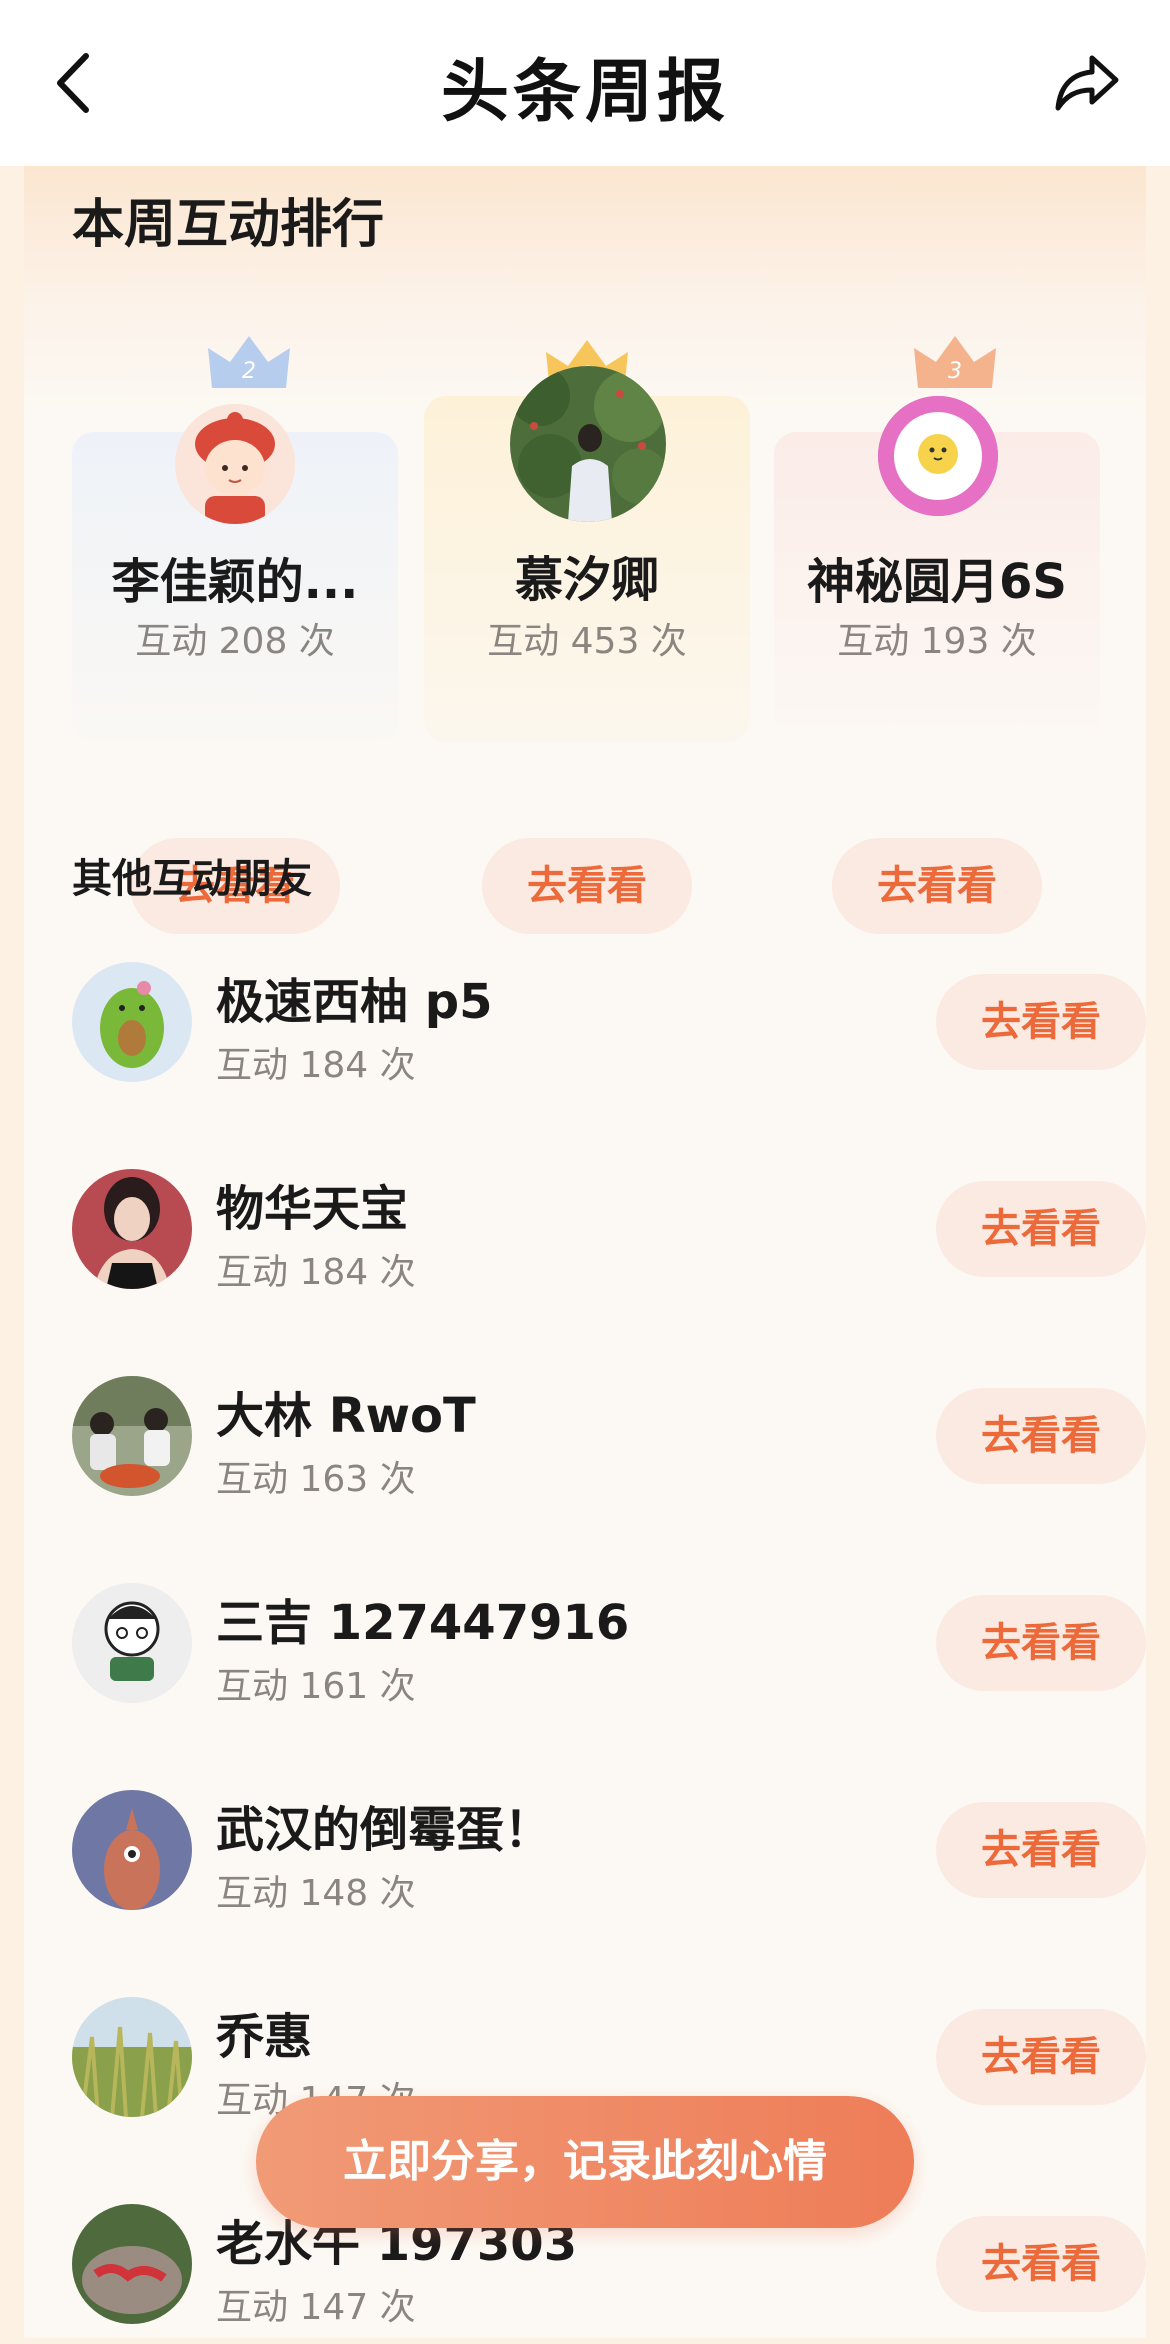 Image resolution: width=1170 pixels, height=2344 pixels. What do you see at coordinates (249, 371) in the screenshot?
I see `svg-text: 2` at bounding box center [249, 371].